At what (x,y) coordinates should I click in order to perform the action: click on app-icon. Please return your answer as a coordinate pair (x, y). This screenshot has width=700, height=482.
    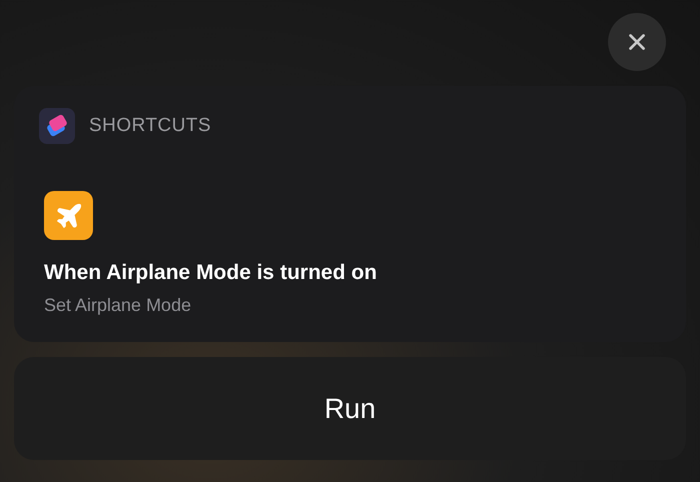
    Looking at the image, I should click on (57, 126).